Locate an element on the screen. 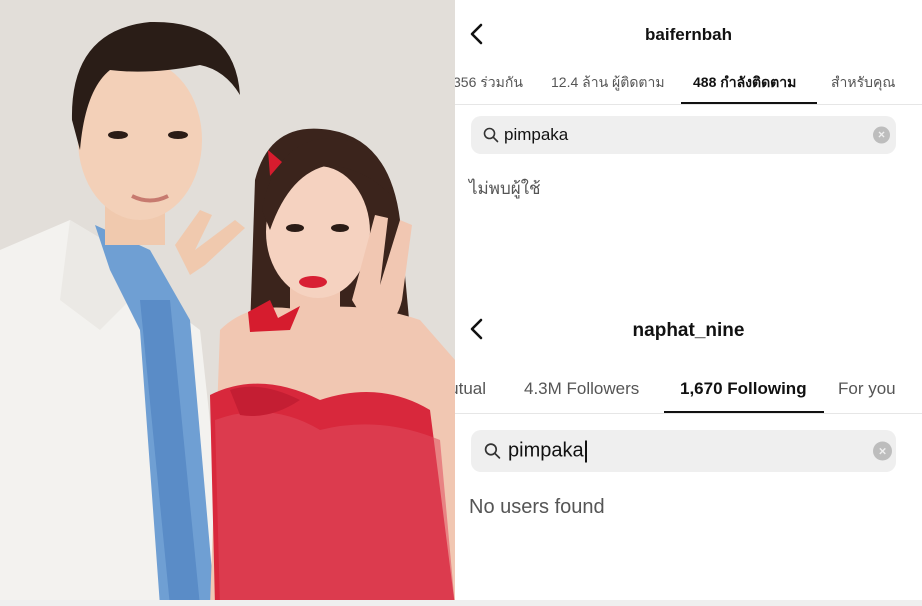  no-users-message: ไม่พบผู้ใช้ is located at coordinates (505, 188).